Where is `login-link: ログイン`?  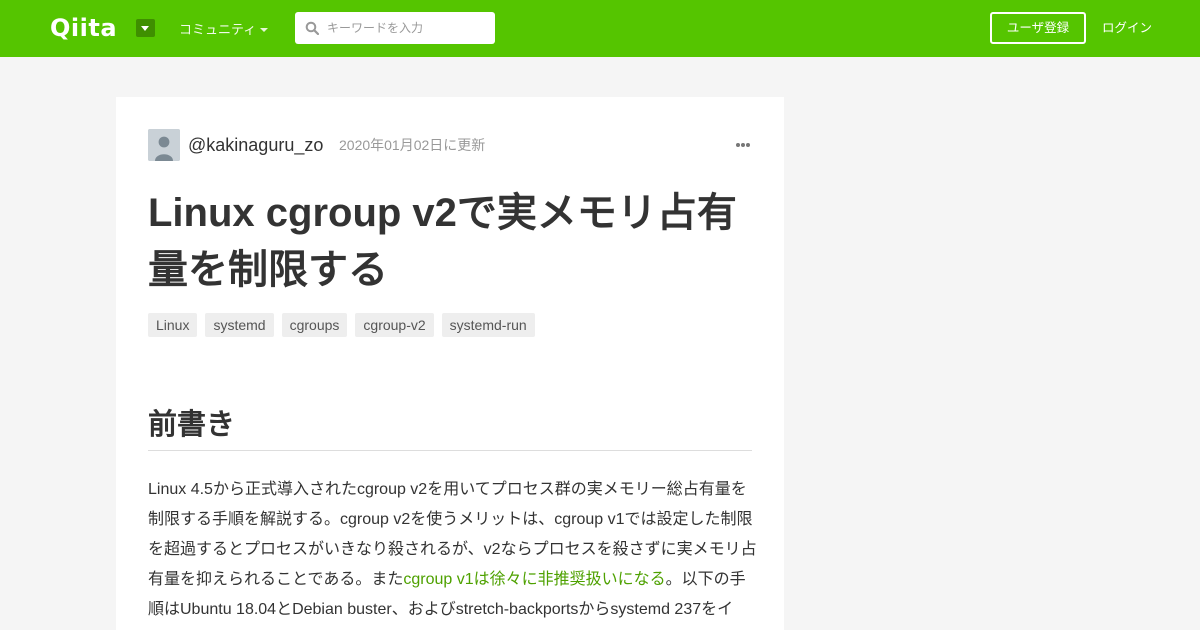
login-link: ログイン is located at coordinates (1127, 28).